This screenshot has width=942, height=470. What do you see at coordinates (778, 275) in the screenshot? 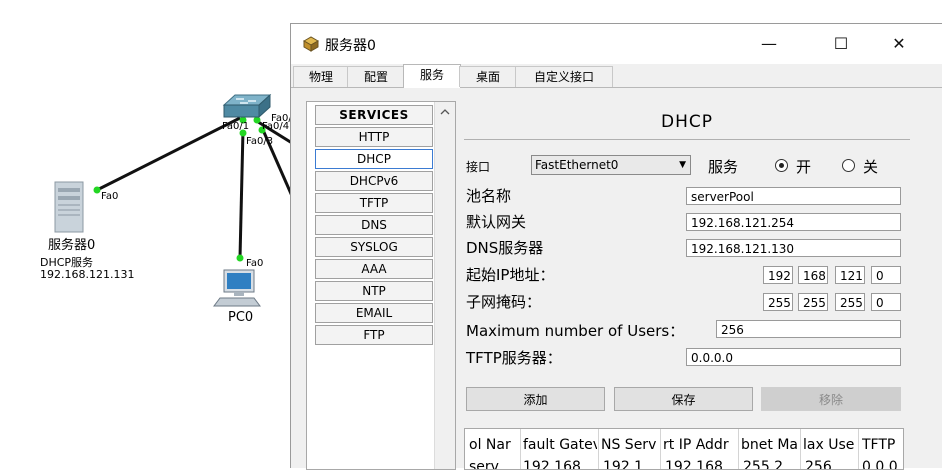
I see `start-ip-octet-1: 192` at bounding box center [778, 275].